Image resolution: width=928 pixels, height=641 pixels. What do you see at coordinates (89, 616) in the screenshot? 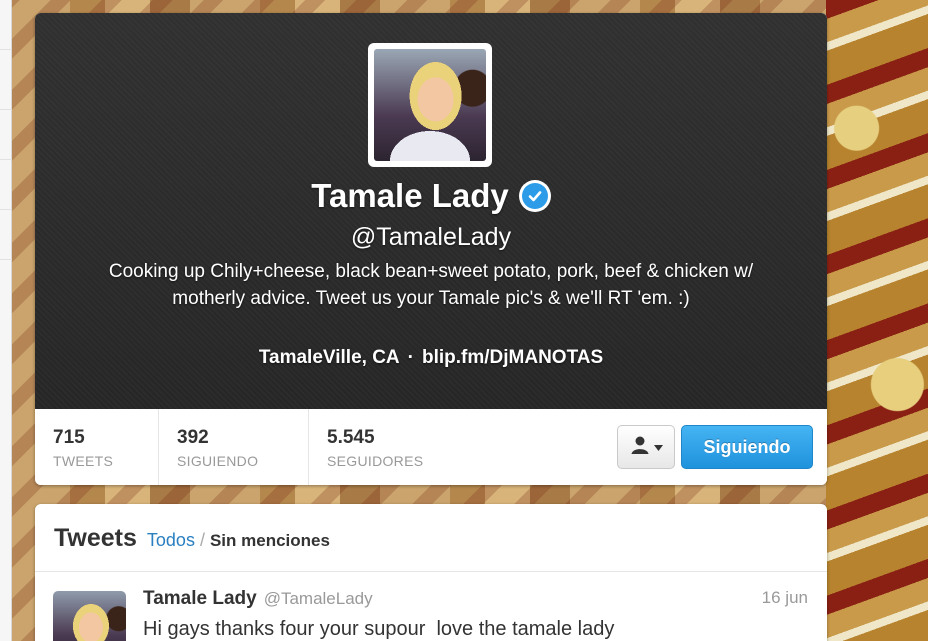
I see `tweet-avatar` at bounding box center [89, 616].